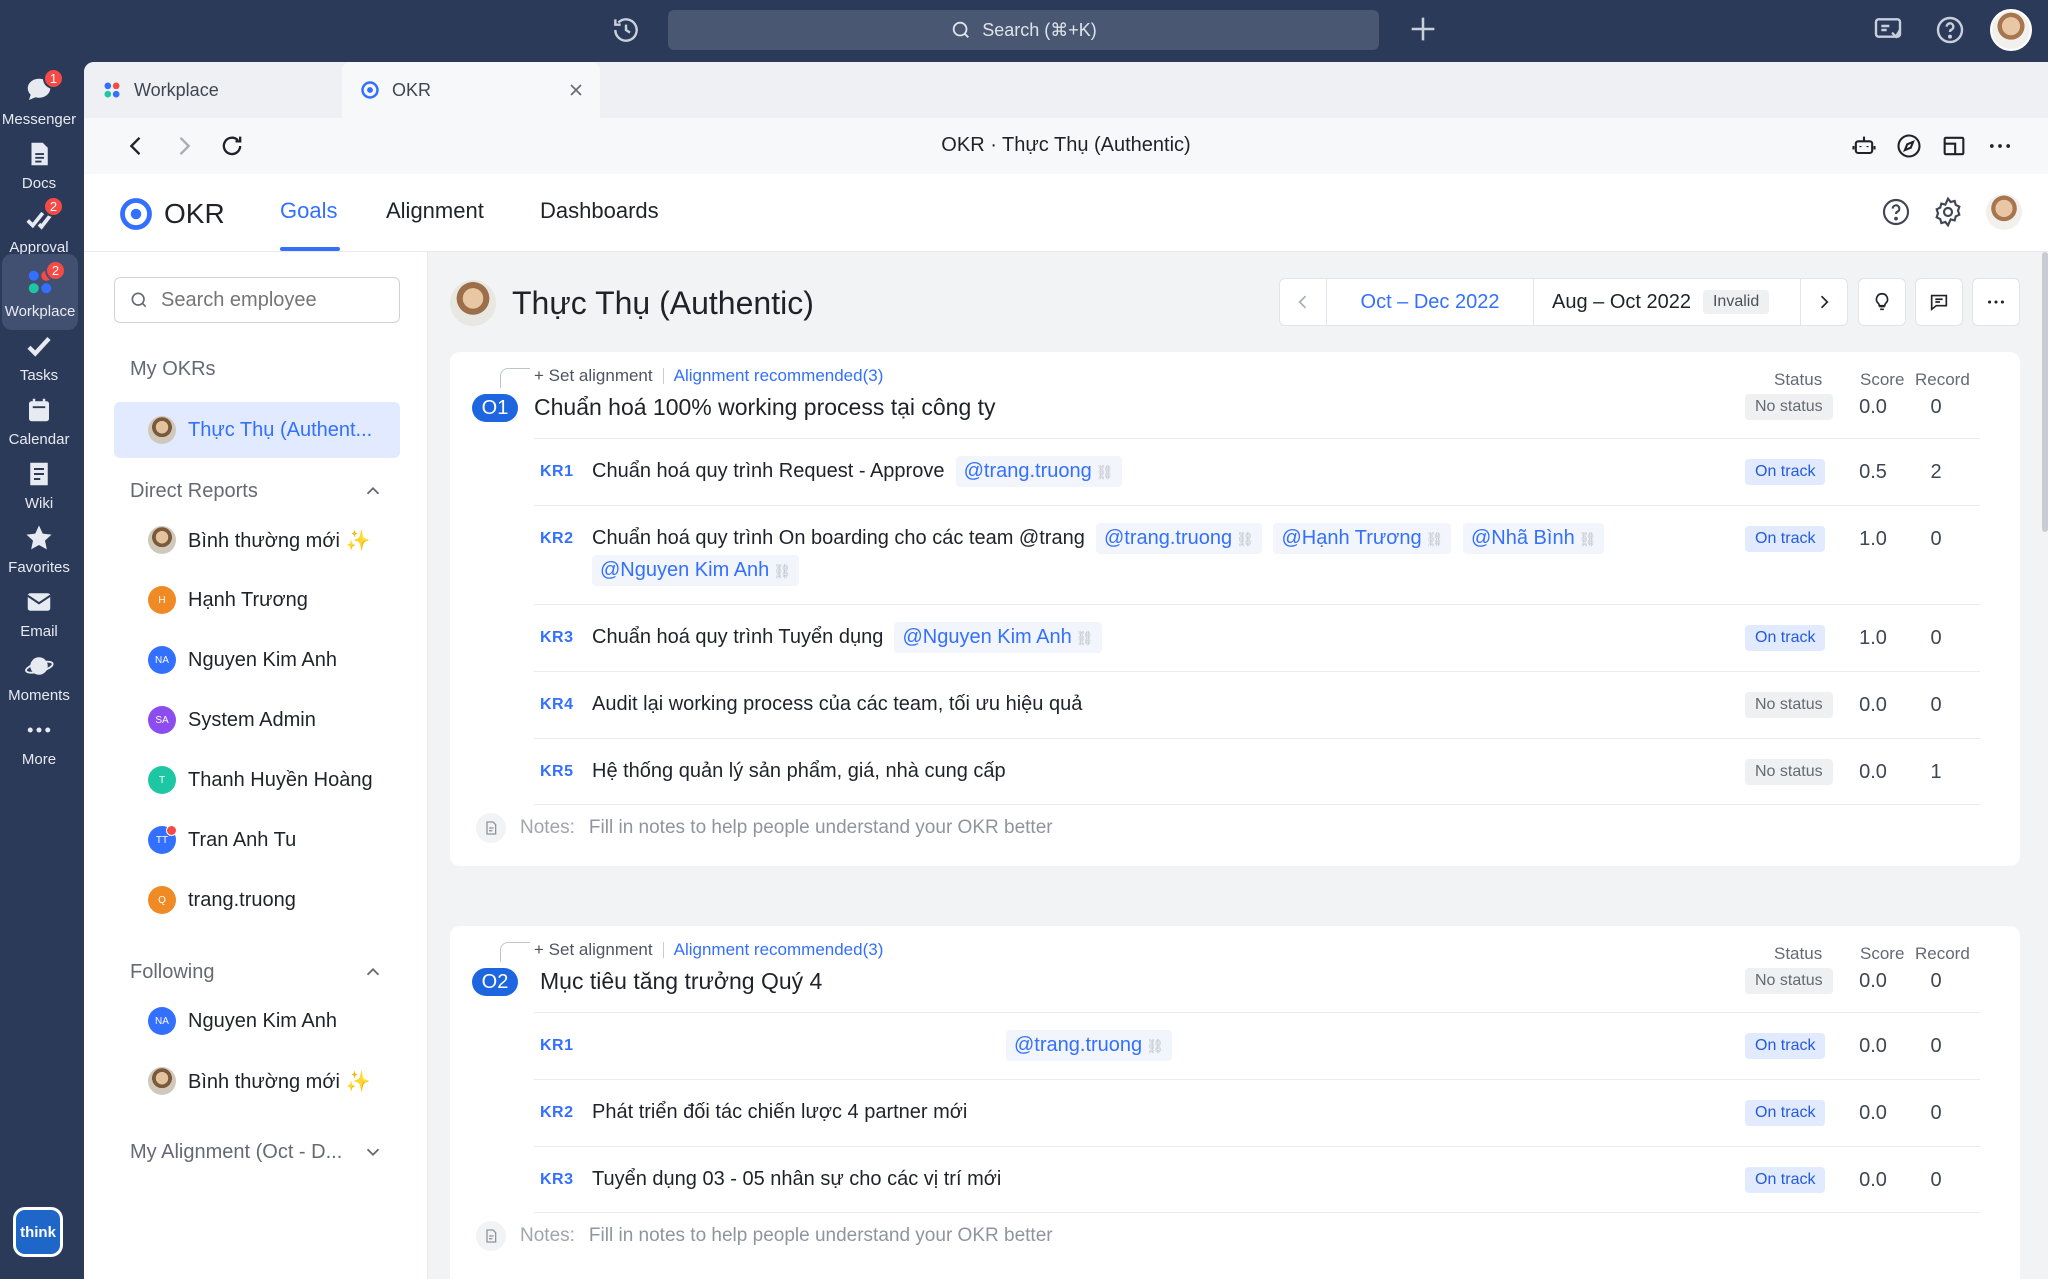 This screenshot has width=2048, height=1279. Describe the element at coordinates (1909, 146) in the screenshot. I see `compass-icon` at that location.